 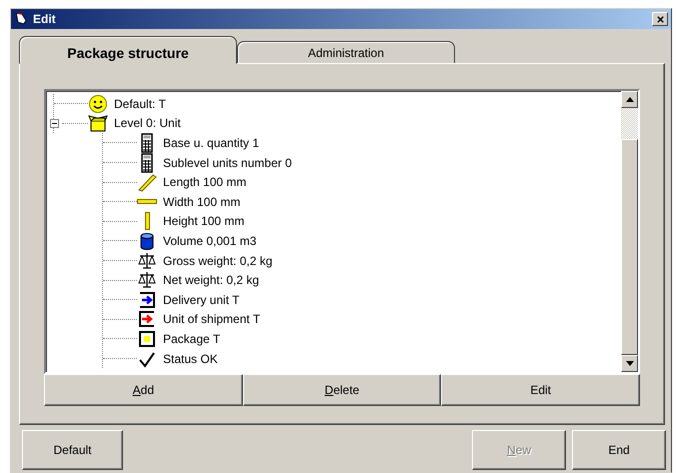 What do you see at coordinates (209, 241) in the screenshot?
I see `tree-item: Volume 0,001 m3` at bounding box center [209, 241].